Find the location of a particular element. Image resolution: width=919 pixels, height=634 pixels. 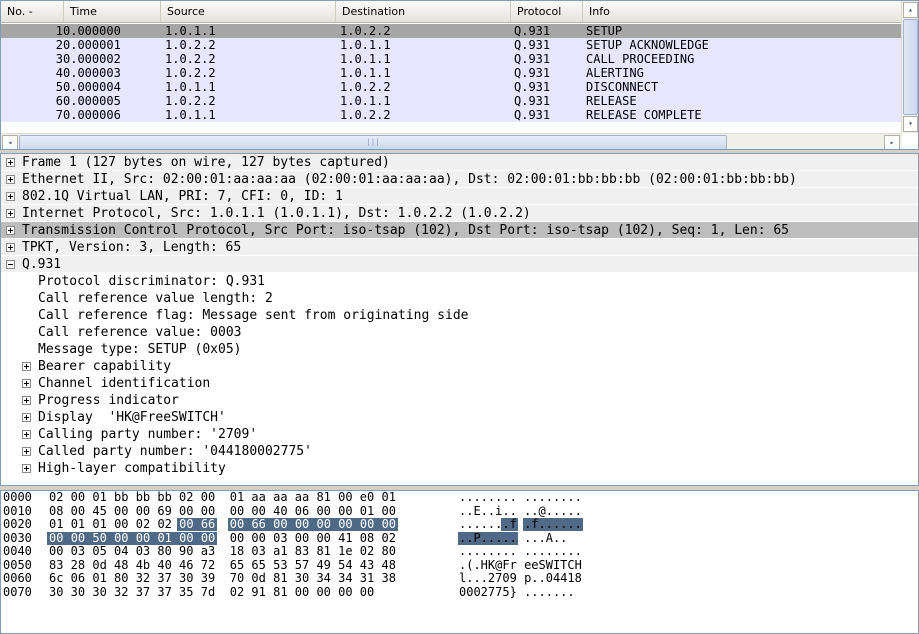

hex-offset: 0050 is located at coordinates (17, 564).